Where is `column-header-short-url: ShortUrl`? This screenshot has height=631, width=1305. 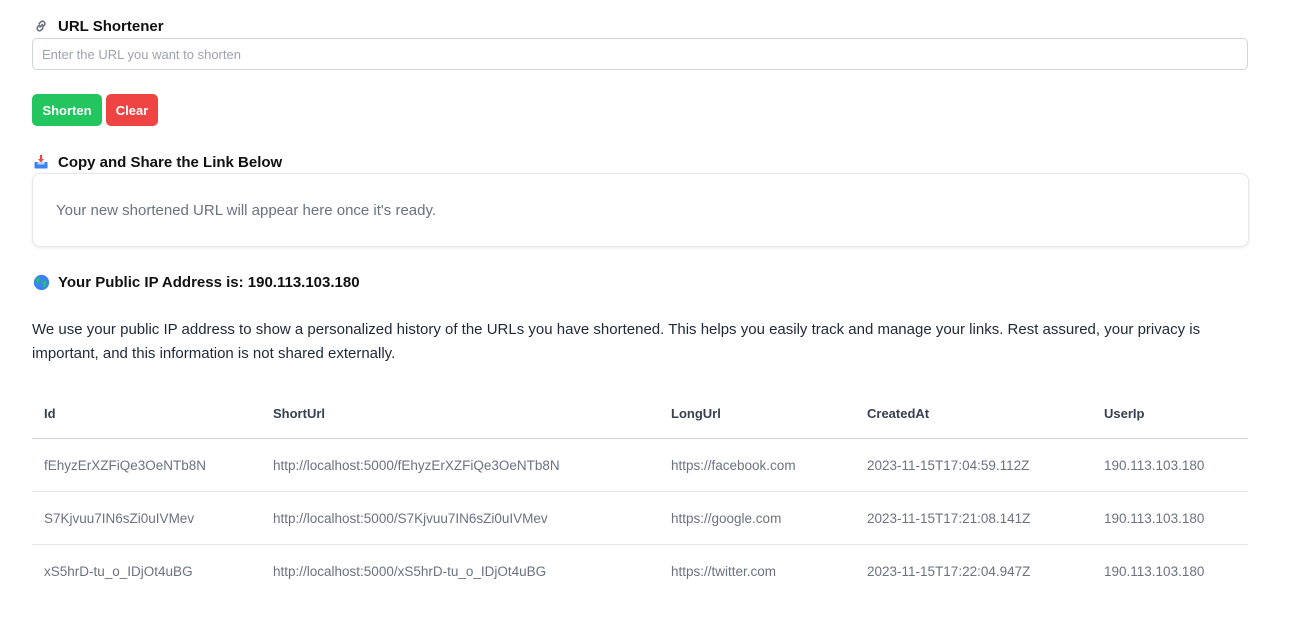
column-header-short-url: ShortUrl is located at coordinates (460, 414).